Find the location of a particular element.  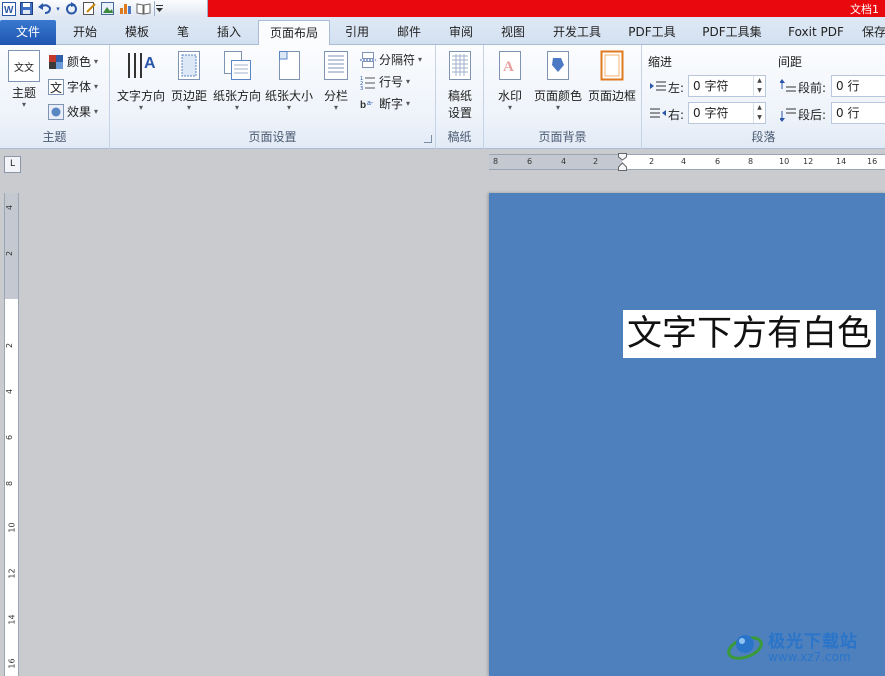

horizontal-ruler: 8 6 4 2 2 4 6 8 10 12 14 16 is located at coordinates (687, 162).